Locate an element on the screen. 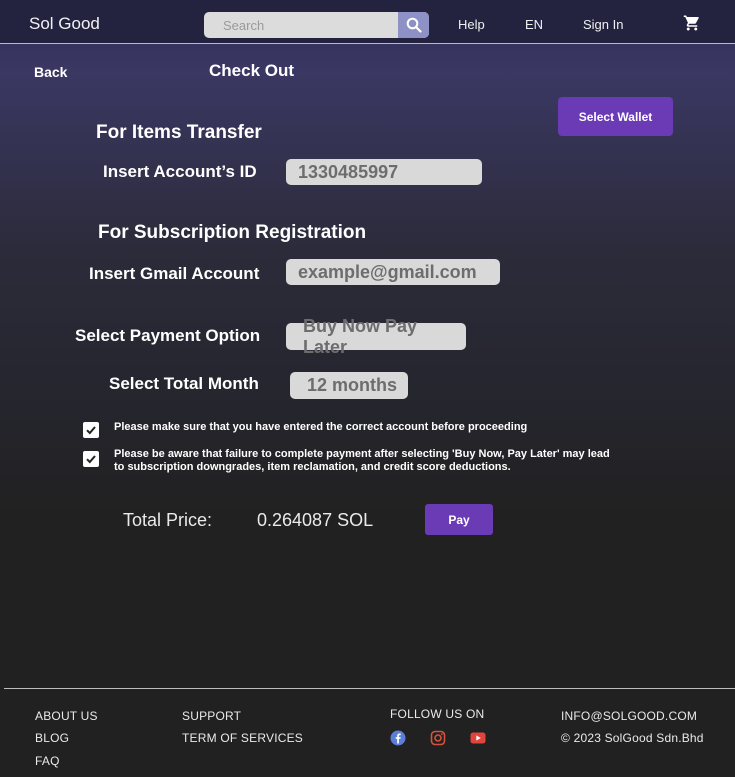  search-bar is located at coordinates (316, 25).